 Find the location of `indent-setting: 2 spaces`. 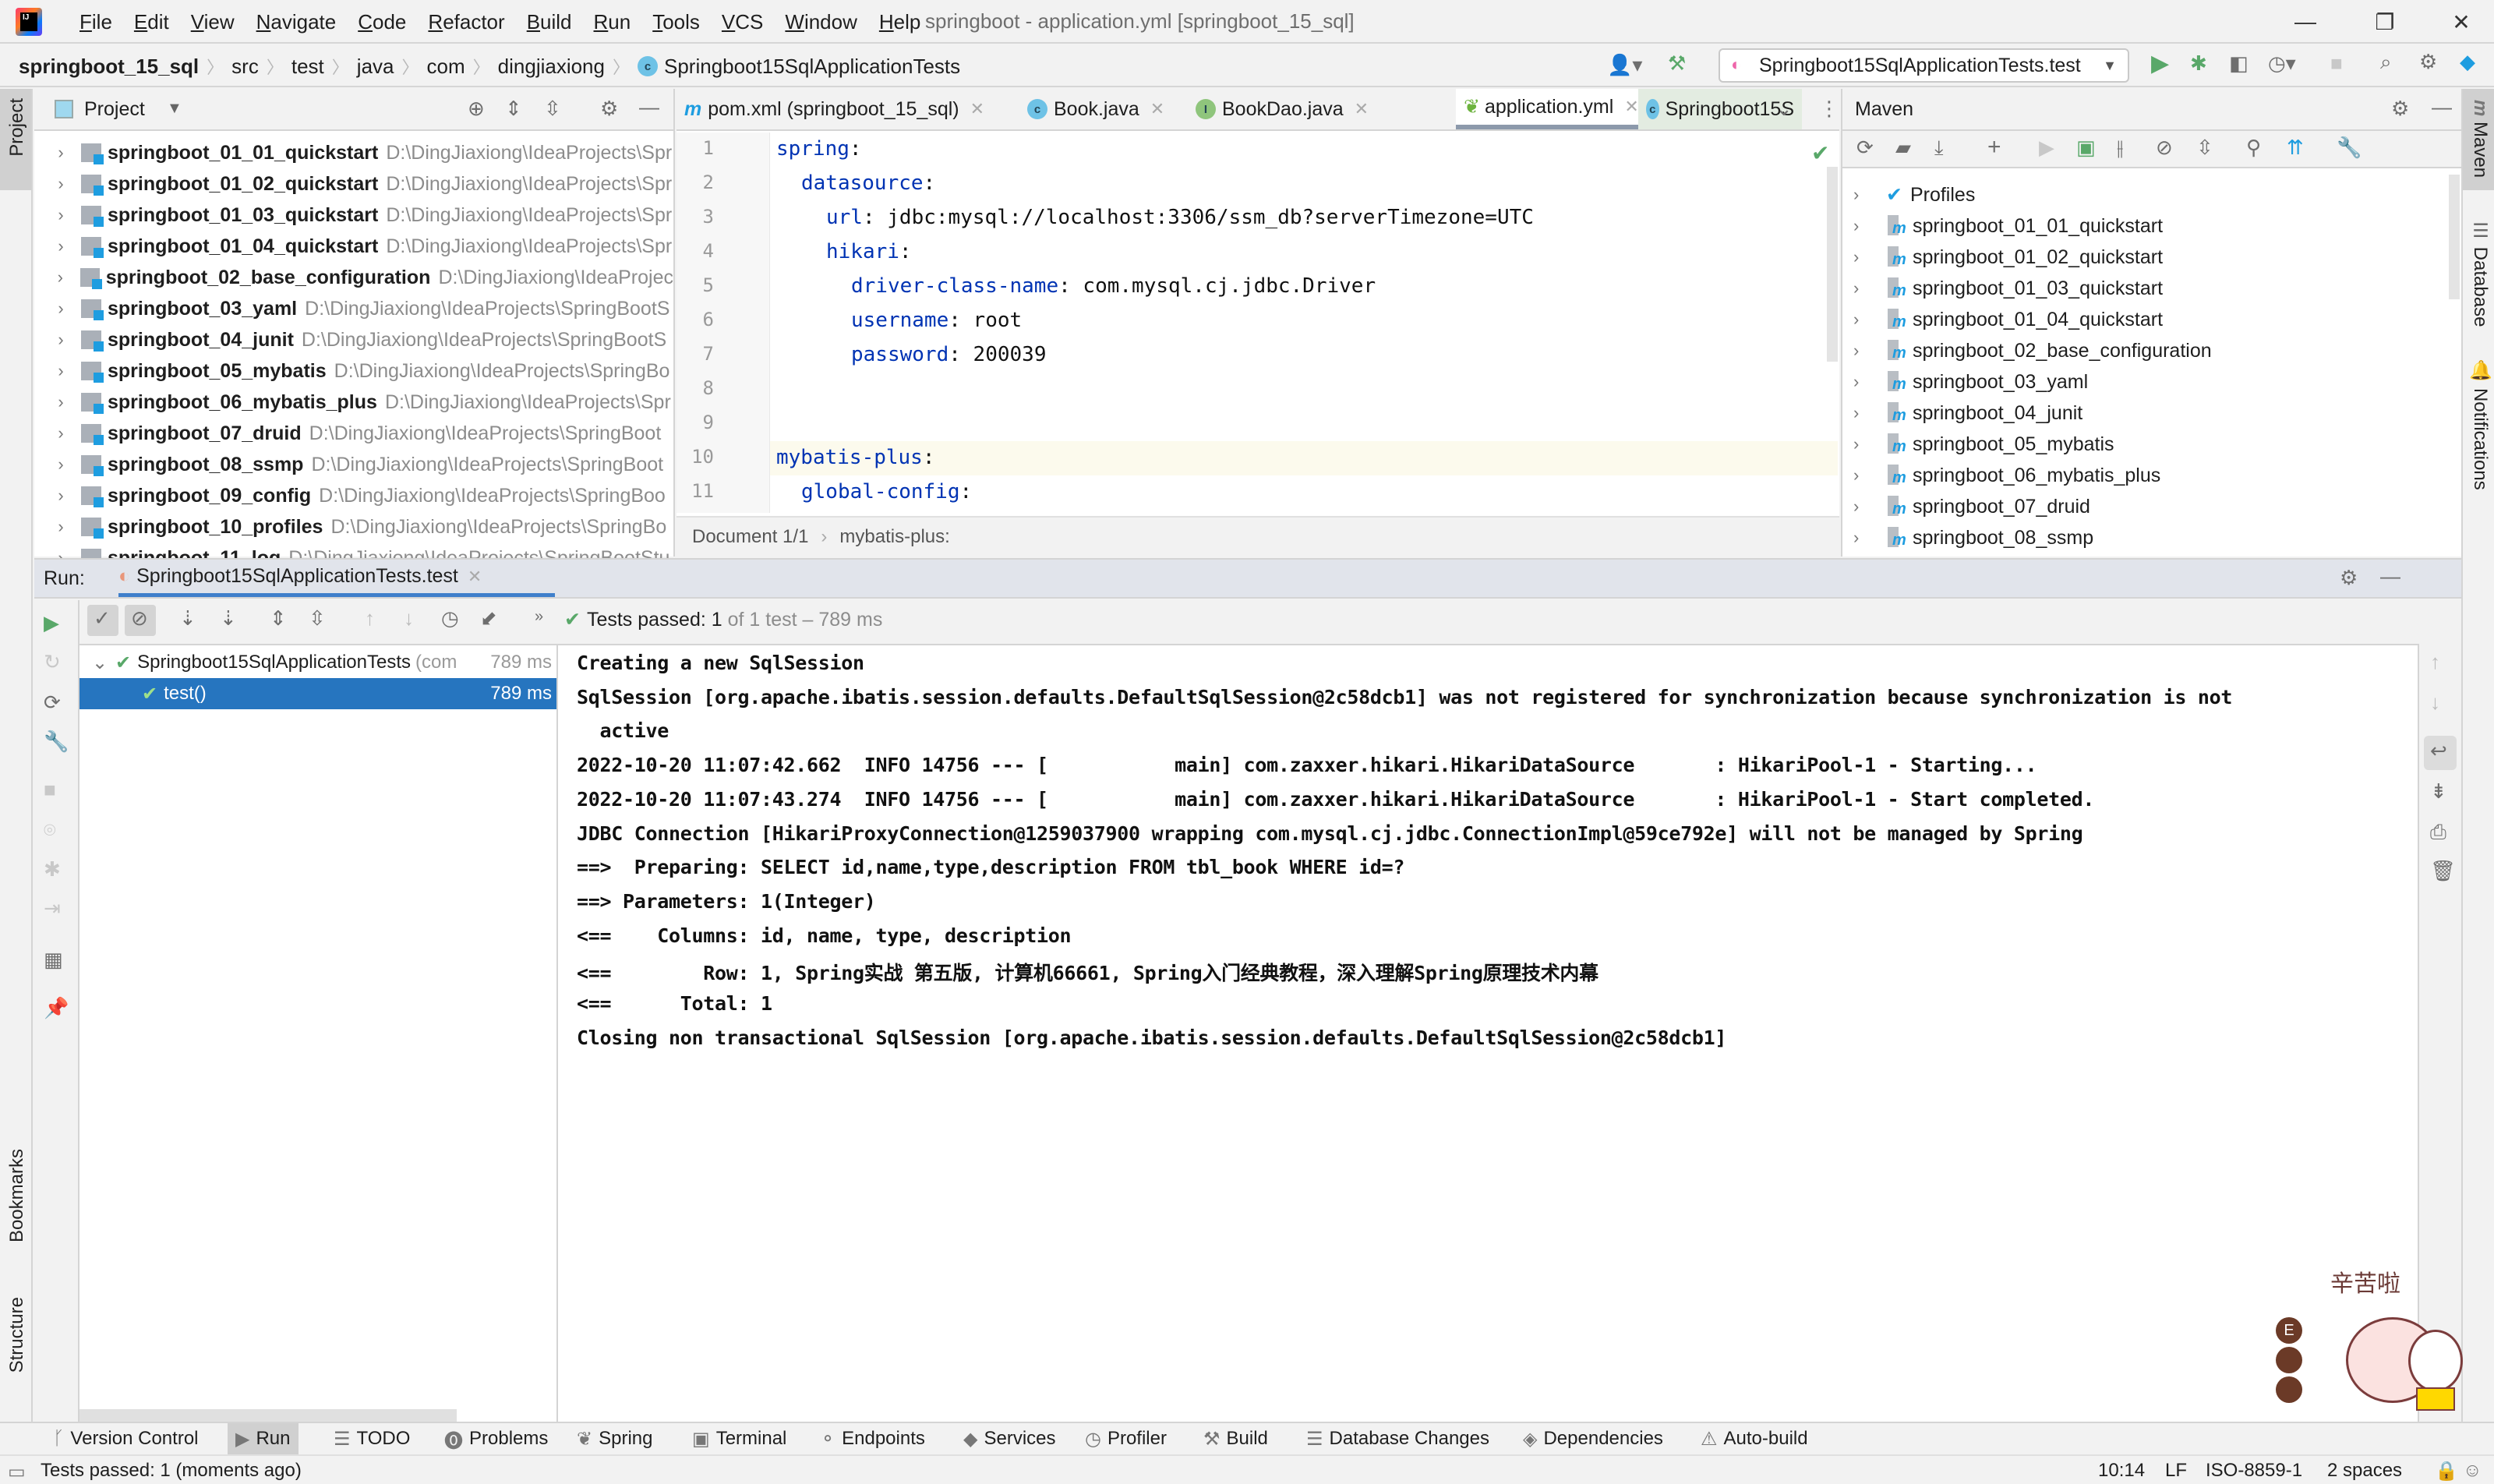

indent-setting: 2 spaces is located at coordinates (2364, 1471).